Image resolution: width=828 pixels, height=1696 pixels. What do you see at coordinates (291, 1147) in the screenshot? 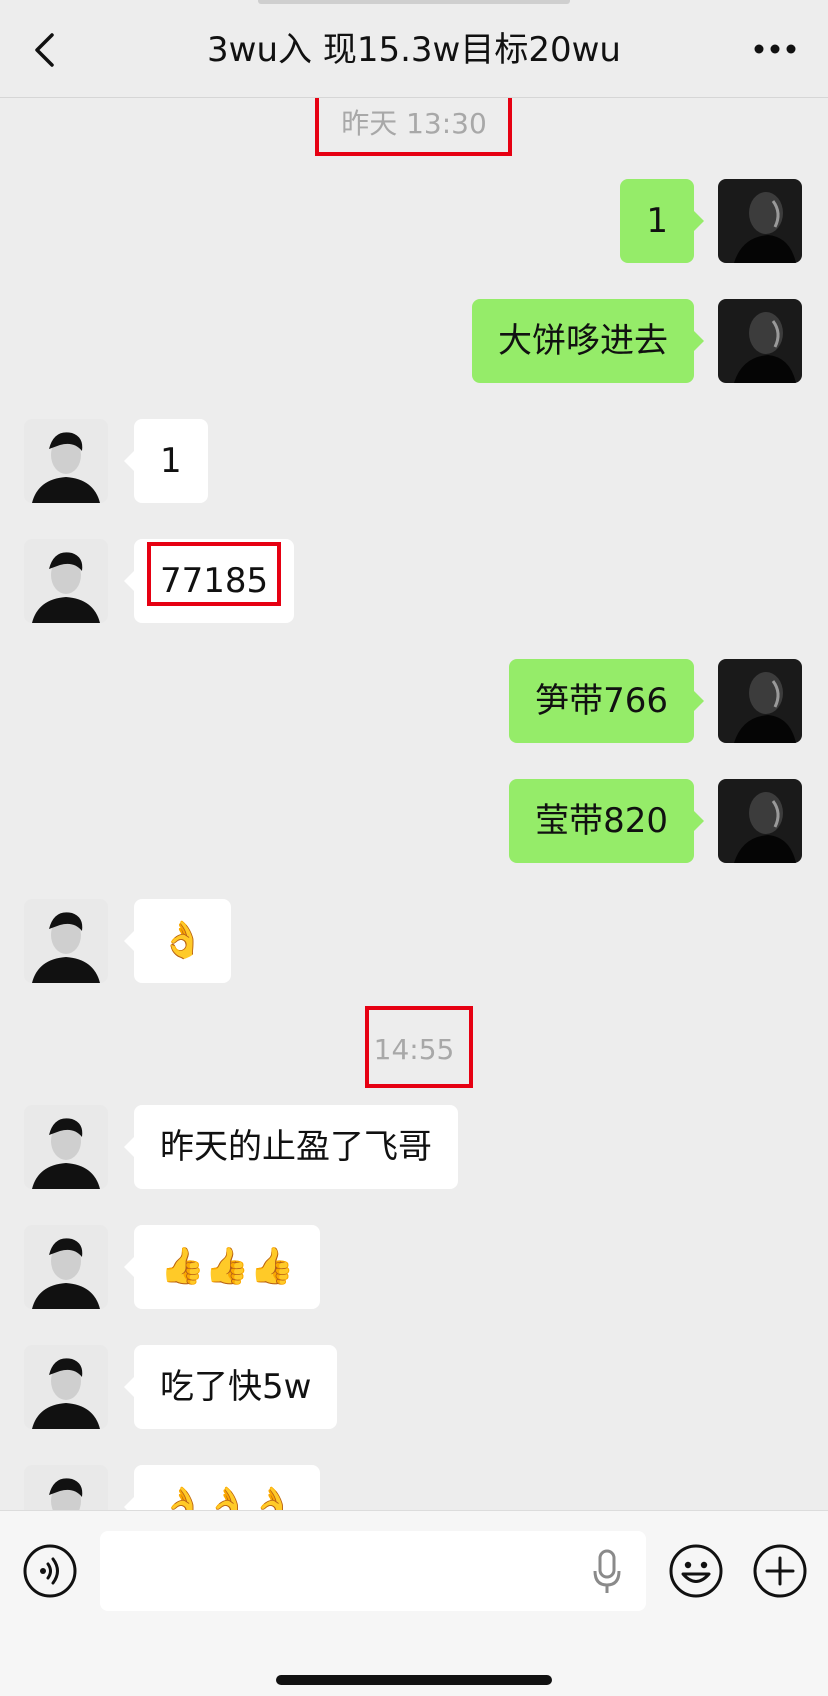
I see `message-bubble-incoming: 昨天的止盈了飞哥` at bounding box center [291, 1147].